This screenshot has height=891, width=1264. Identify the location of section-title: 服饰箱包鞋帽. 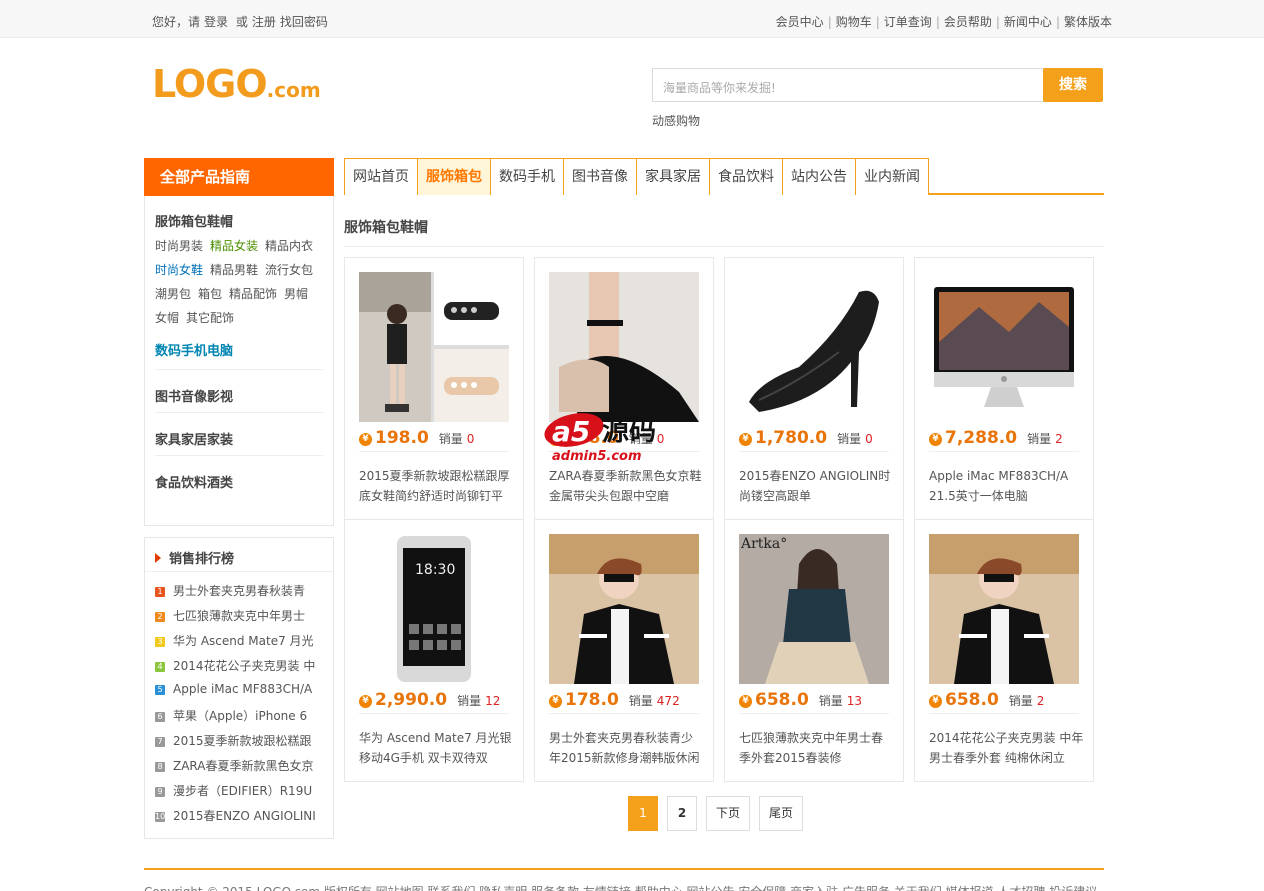
(724, 221).